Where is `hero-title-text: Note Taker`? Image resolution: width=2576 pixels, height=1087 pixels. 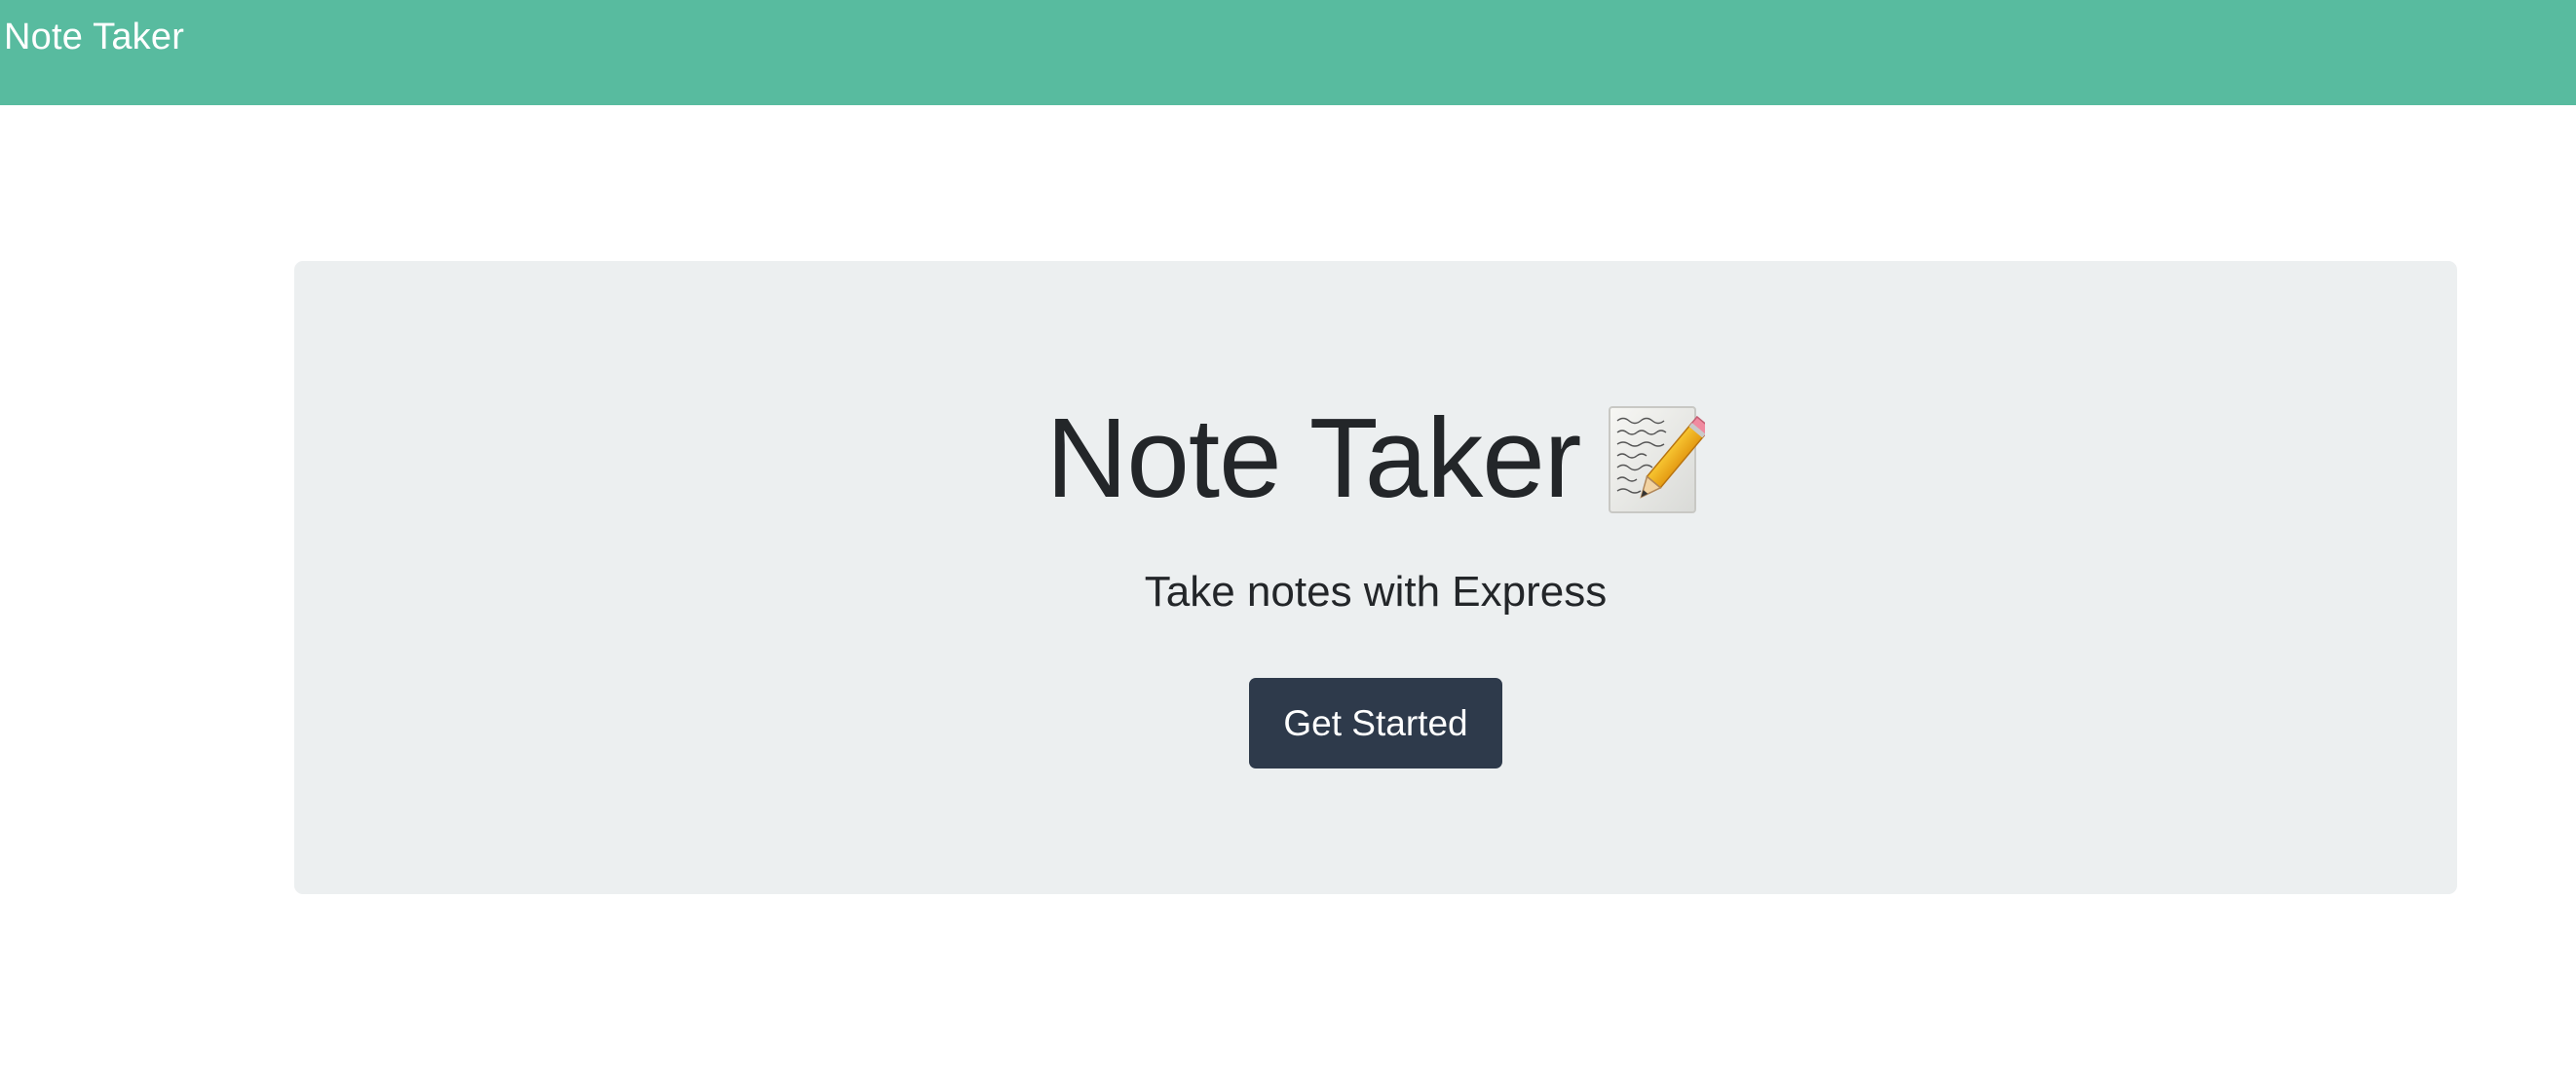
hero-title-text: Note Taker is located at coordinates (1313, 457).